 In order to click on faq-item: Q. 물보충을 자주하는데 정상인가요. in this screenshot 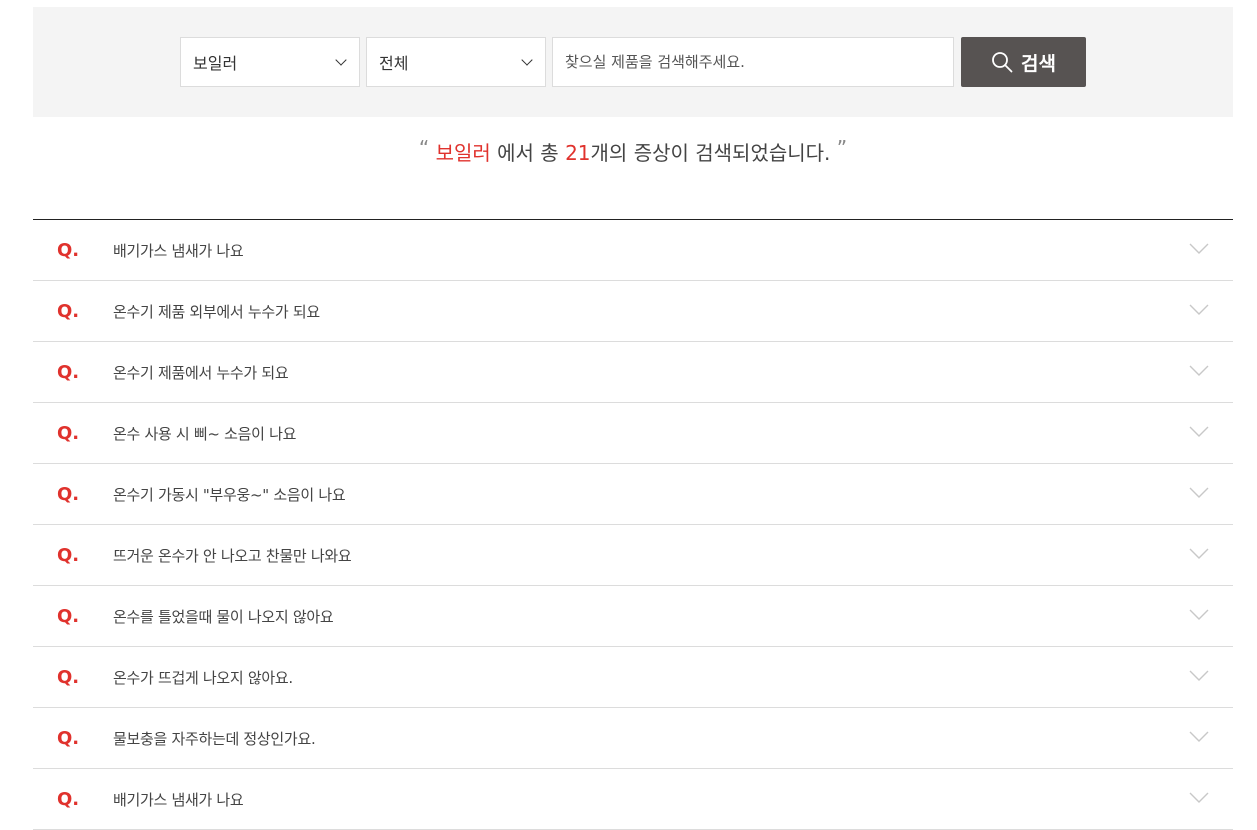, I will do `click(633, 738)`.